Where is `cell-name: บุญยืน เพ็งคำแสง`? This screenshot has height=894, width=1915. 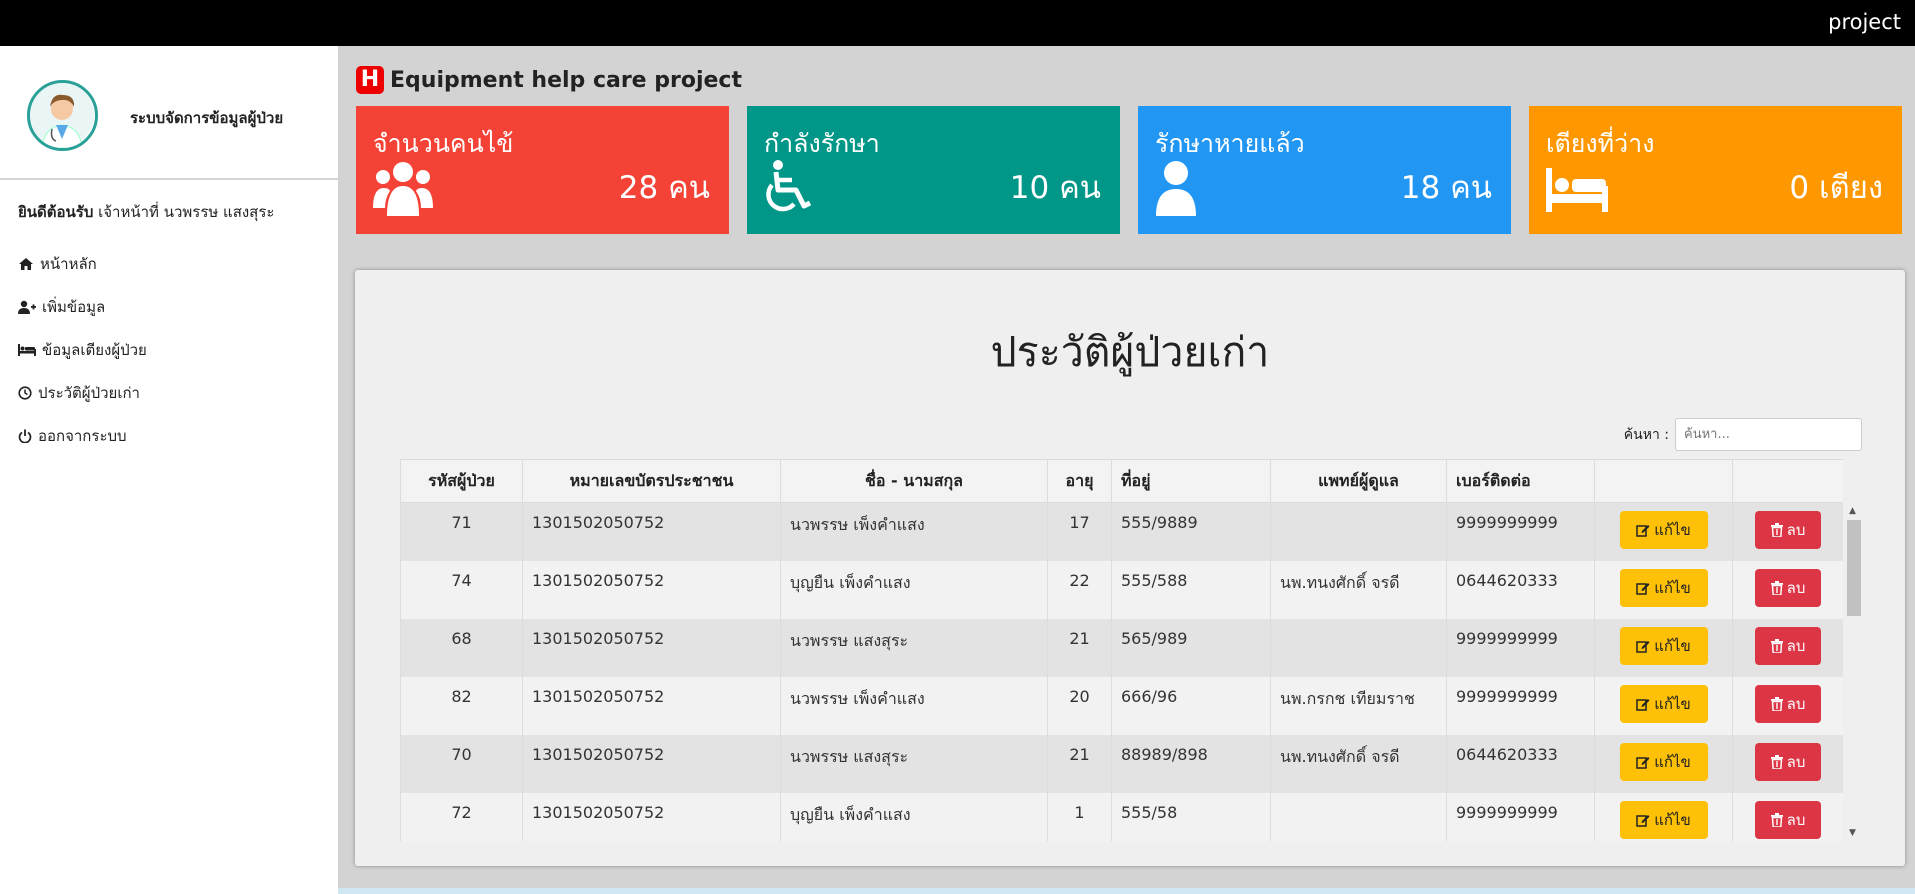
cell-name: บุญยืน เพ็งคำแสง is located at coordinates (914, 816).